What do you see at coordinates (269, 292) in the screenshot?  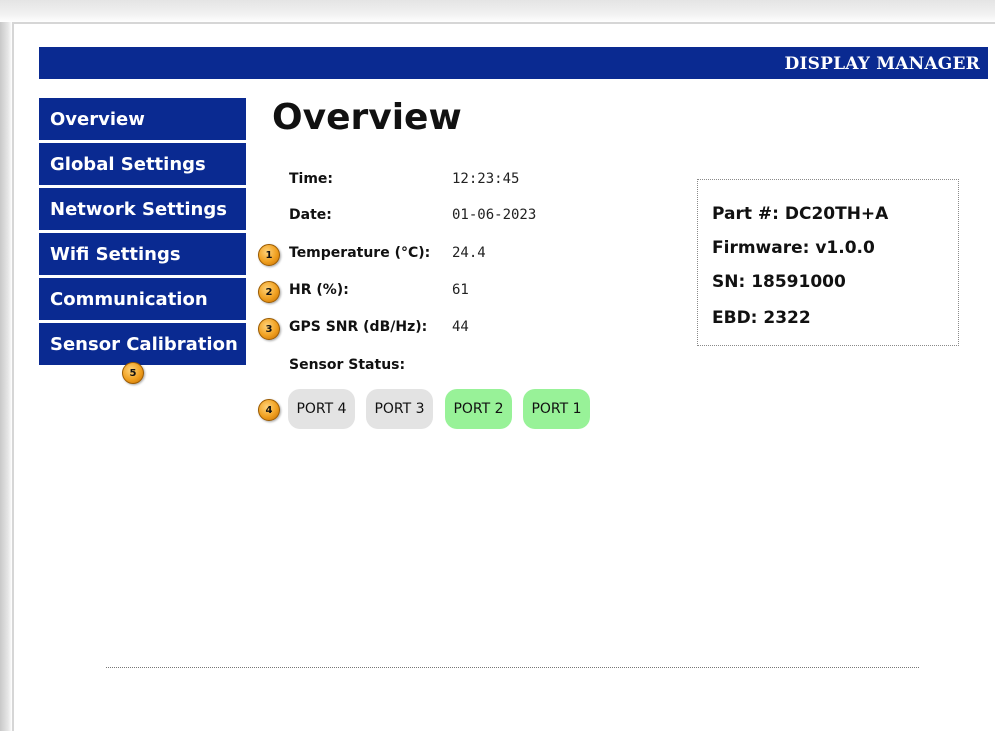 I see `annotation-badge-2: 2` at bounding box center [269, 292].